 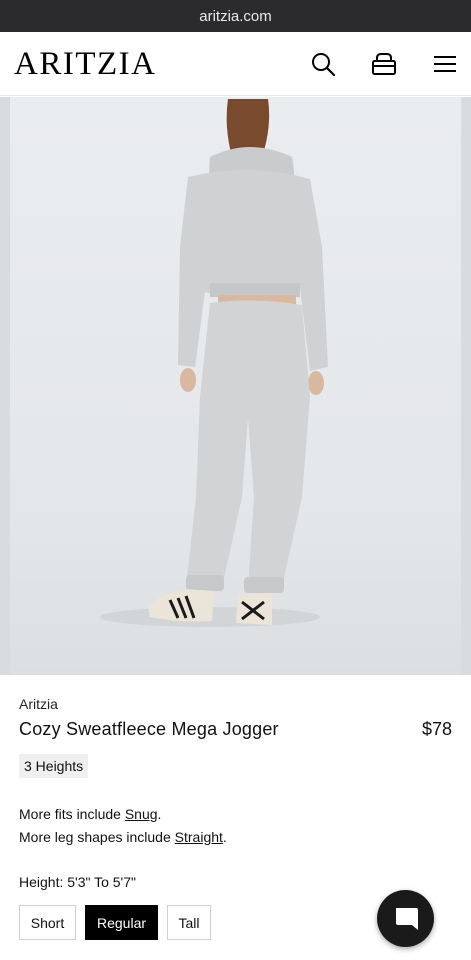 I want to click on leg-shapes-line: More leg shapes include Straight., so click(x=123, y=837).